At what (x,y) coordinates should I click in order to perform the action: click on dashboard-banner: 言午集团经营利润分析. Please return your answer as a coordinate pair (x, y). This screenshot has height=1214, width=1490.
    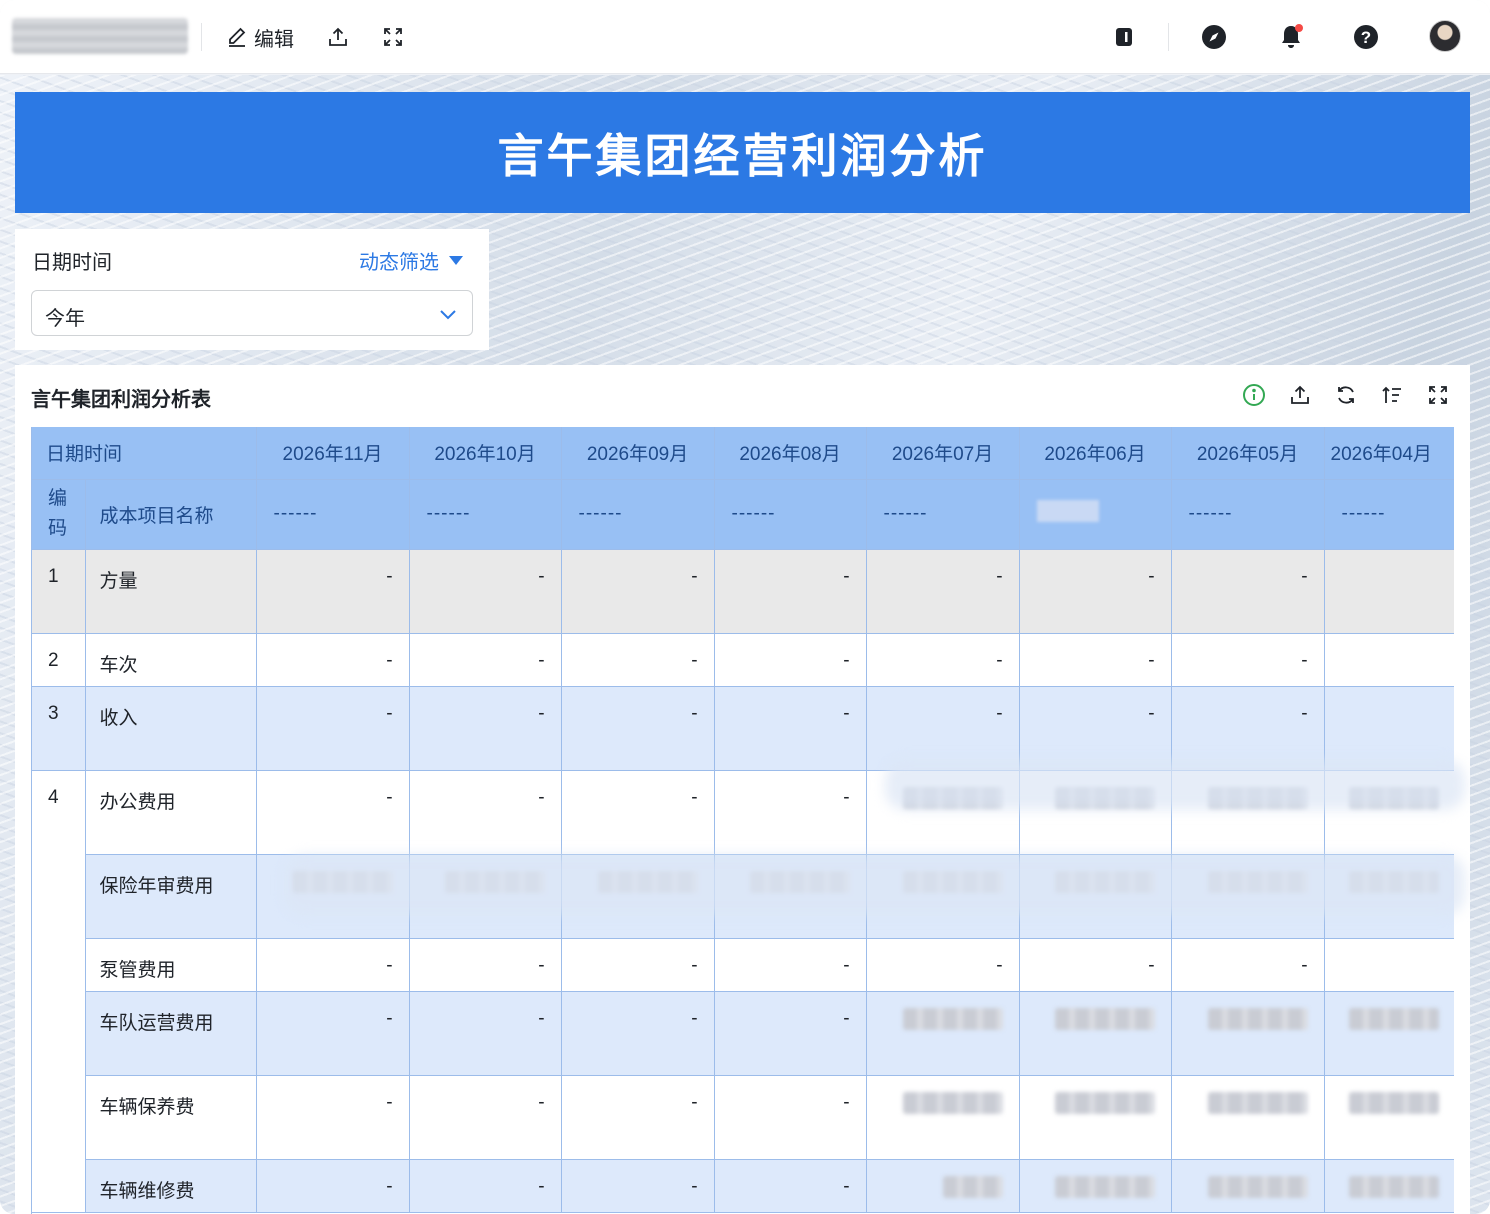
    Looking at the image, I should click on (742, 152).